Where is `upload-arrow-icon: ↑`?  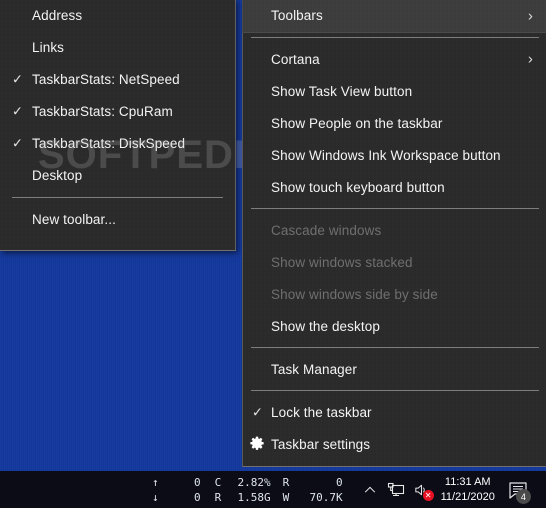 upload-arrow-icon: ↑ is located at coordinates (155, 482).